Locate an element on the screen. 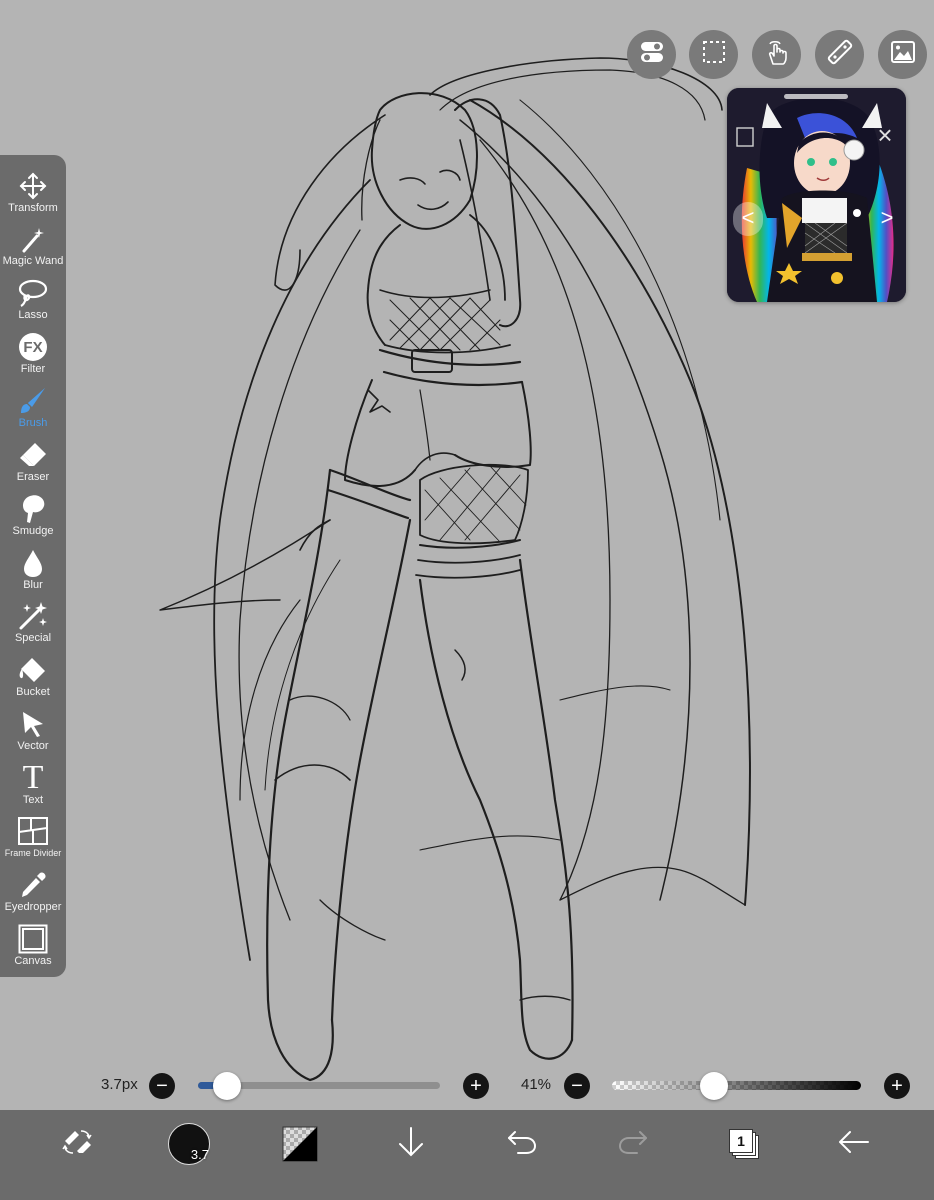 Image resolution: width=934 pixels, height=1200 pixels. tool-label: Eyedropper is located at coordinates (33, 907).